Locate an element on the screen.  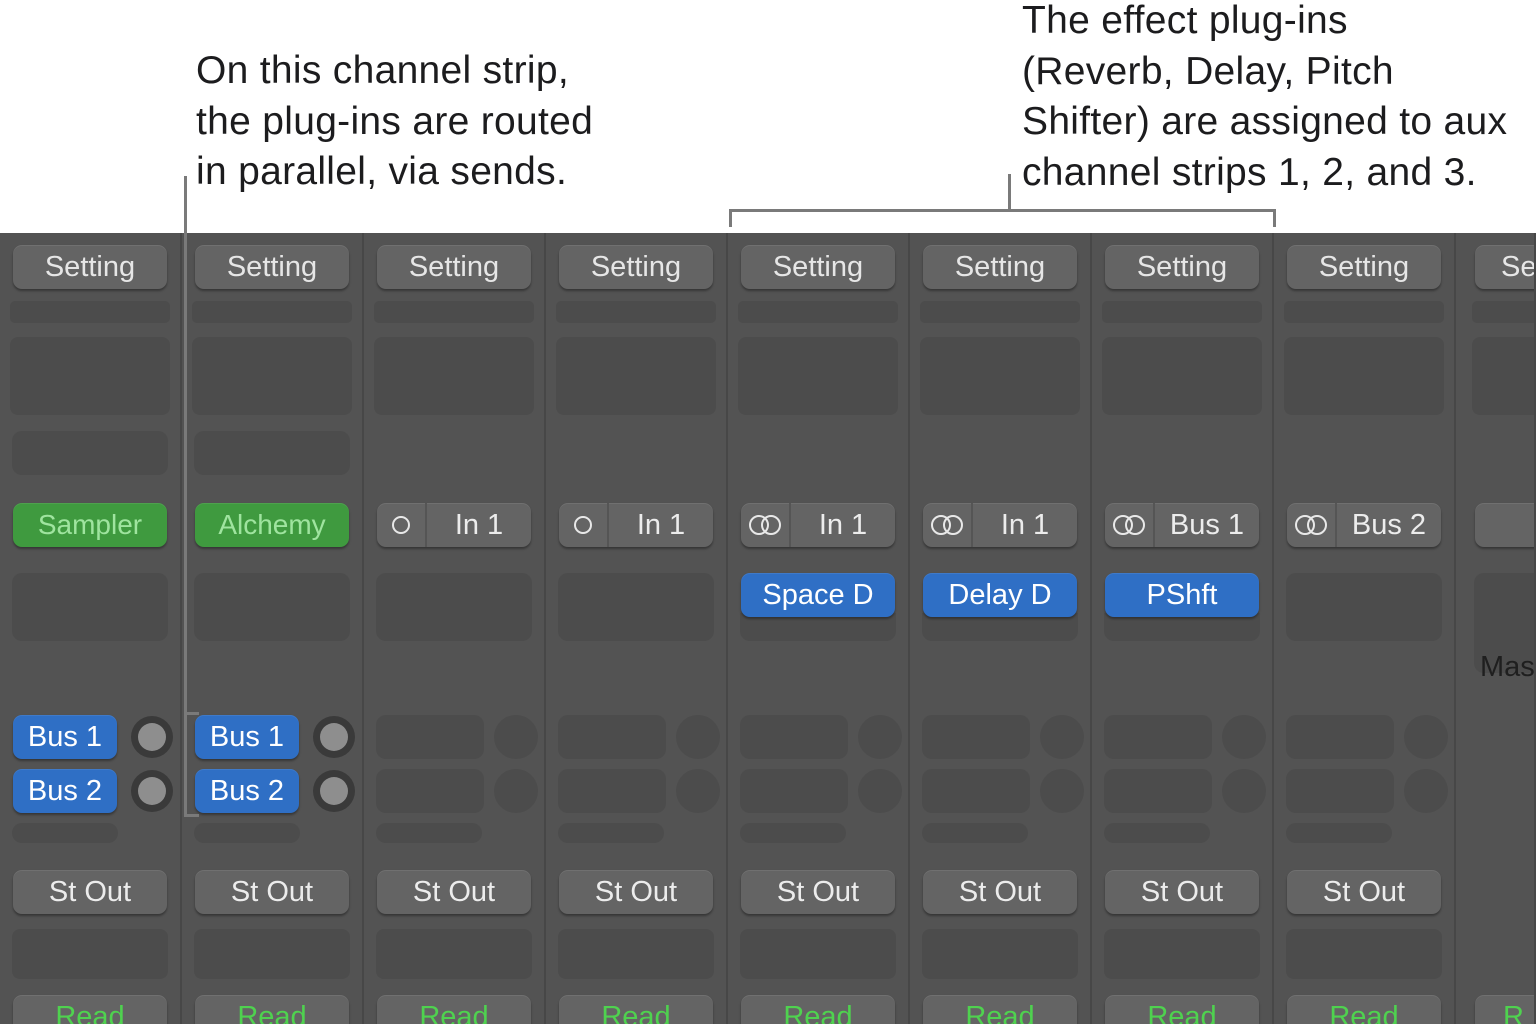
automation-read-button: R is located at coordinates (1505, 1009).